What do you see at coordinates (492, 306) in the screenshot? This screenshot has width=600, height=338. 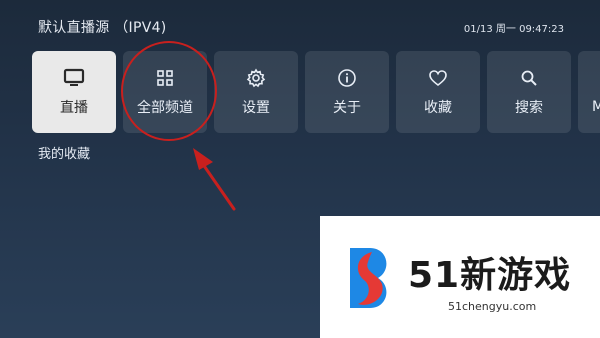 I see `watermark-url: 51chengyu.com` at bounding box center [492, 306].